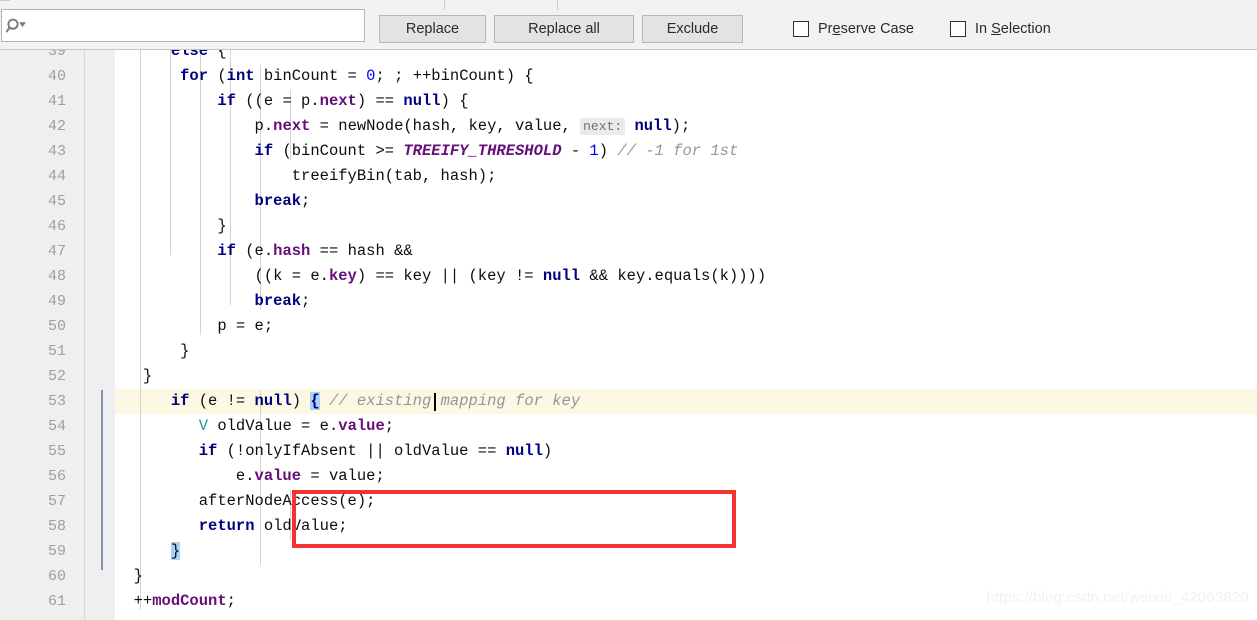 The width and height of the screenshot is (1257, 620). I want to click on line-number: 39, so click(56, 55).